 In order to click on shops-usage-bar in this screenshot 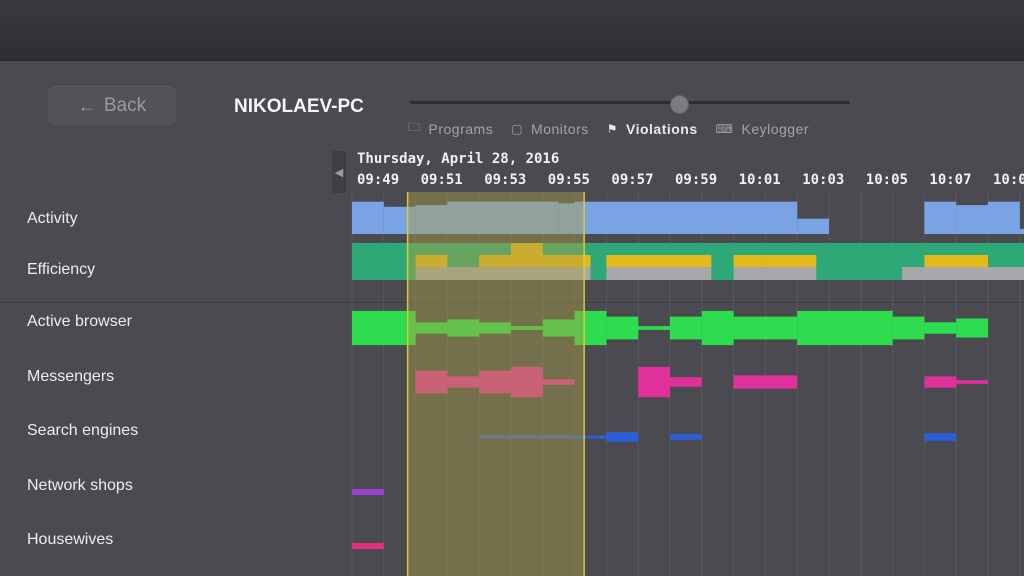, I will do `click(368, 492)`.